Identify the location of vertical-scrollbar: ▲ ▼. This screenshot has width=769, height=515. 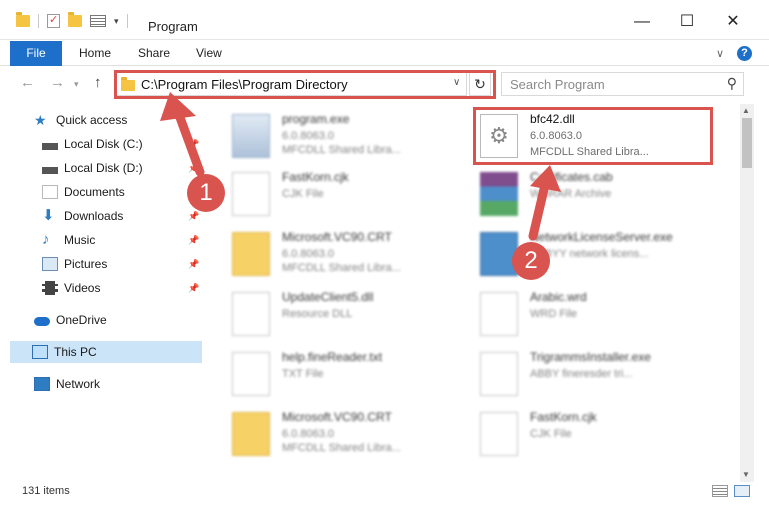
(747, 293).